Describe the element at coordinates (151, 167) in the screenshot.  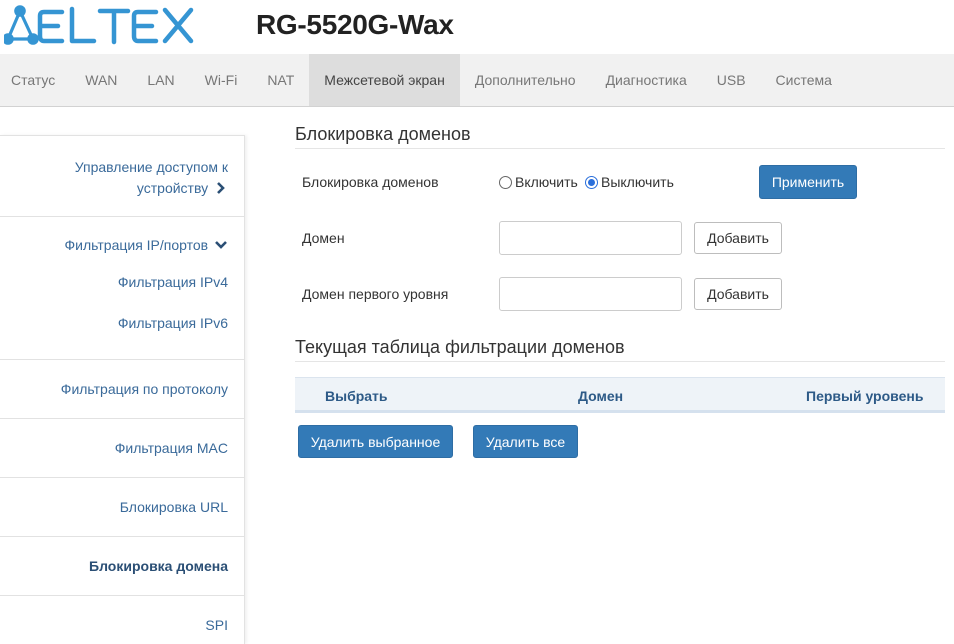
I see `sidebar-item-label: Управление доступом к` at that location.